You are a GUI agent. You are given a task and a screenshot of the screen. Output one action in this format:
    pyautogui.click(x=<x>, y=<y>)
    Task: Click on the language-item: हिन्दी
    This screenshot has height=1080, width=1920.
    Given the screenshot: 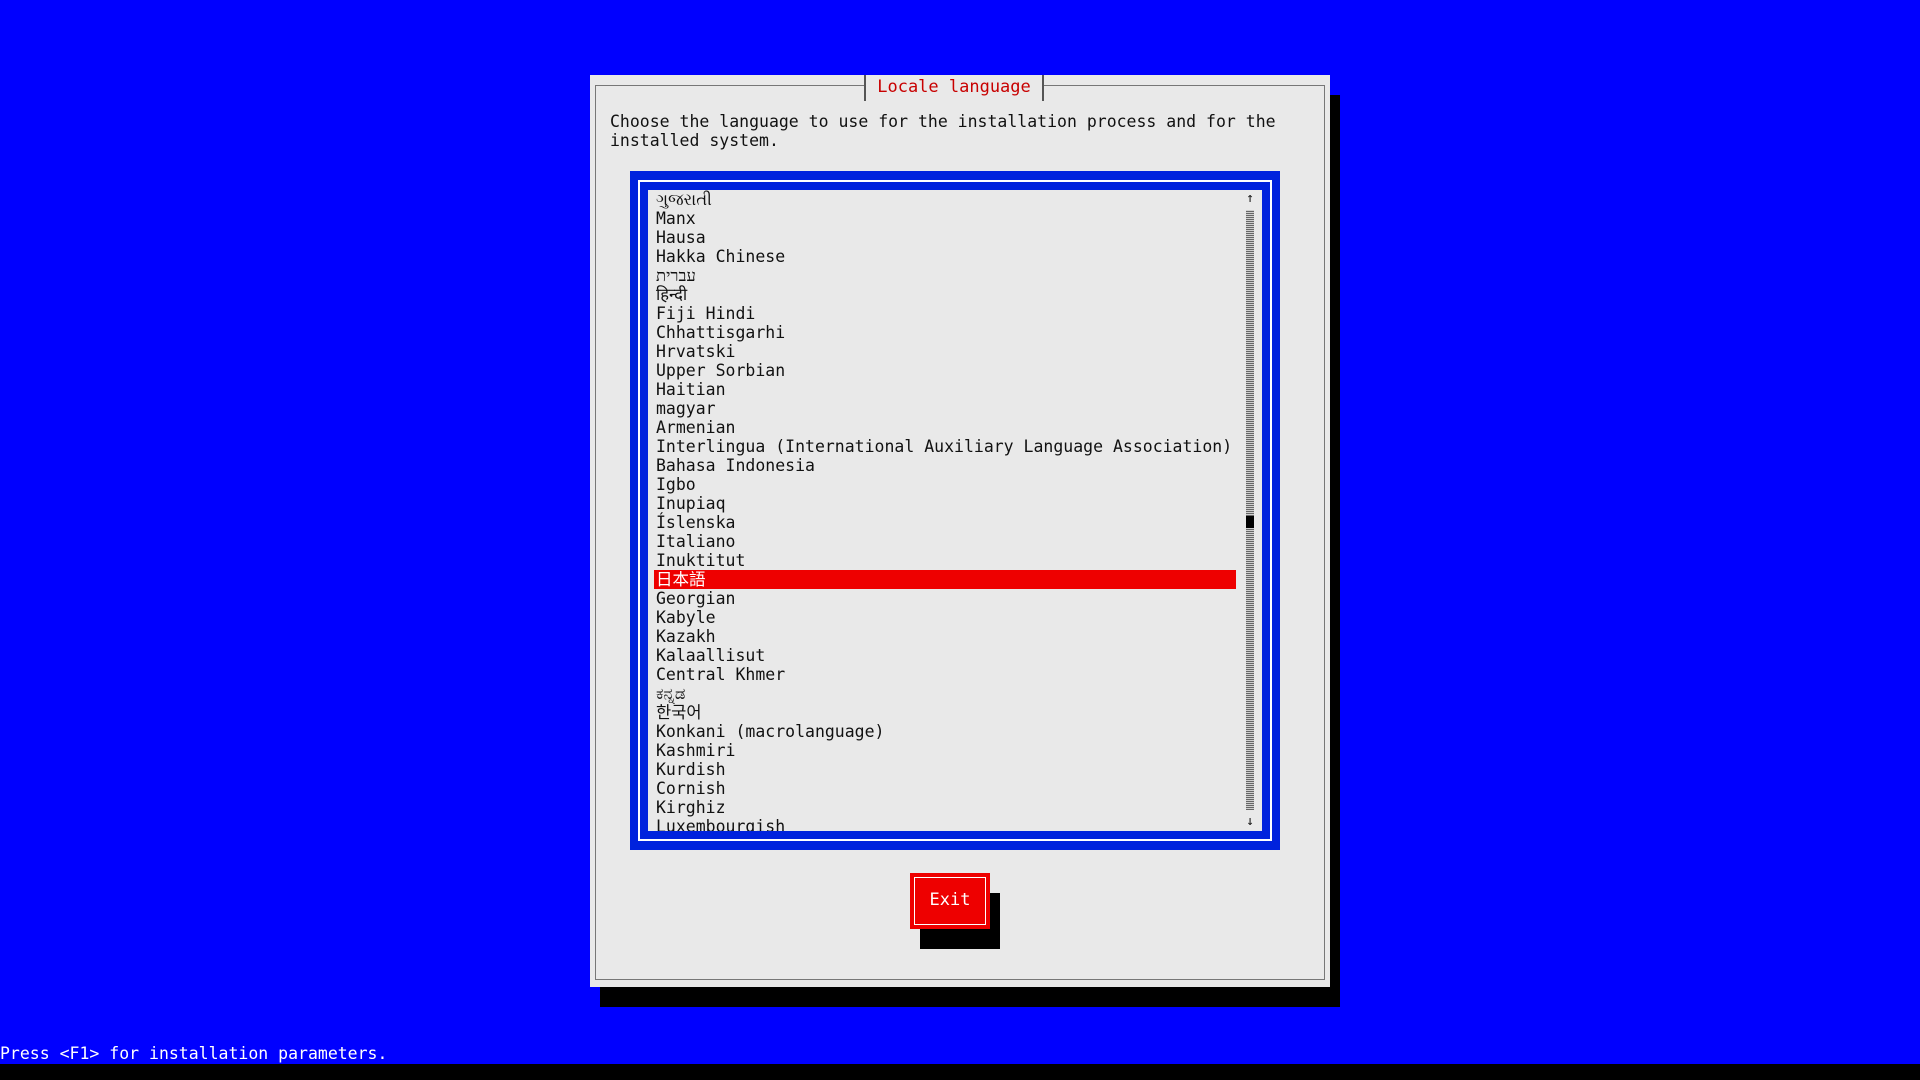 What is the action you would take?
    pyautogui.click(x=945, y=294)
    